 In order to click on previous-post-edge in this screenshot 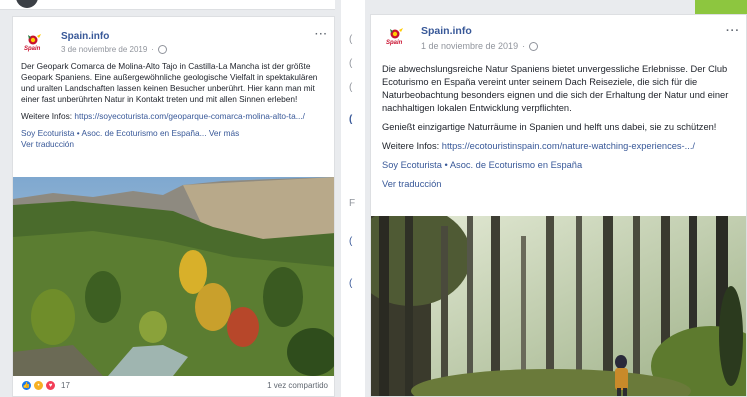, I will do `click(167, 5)`.